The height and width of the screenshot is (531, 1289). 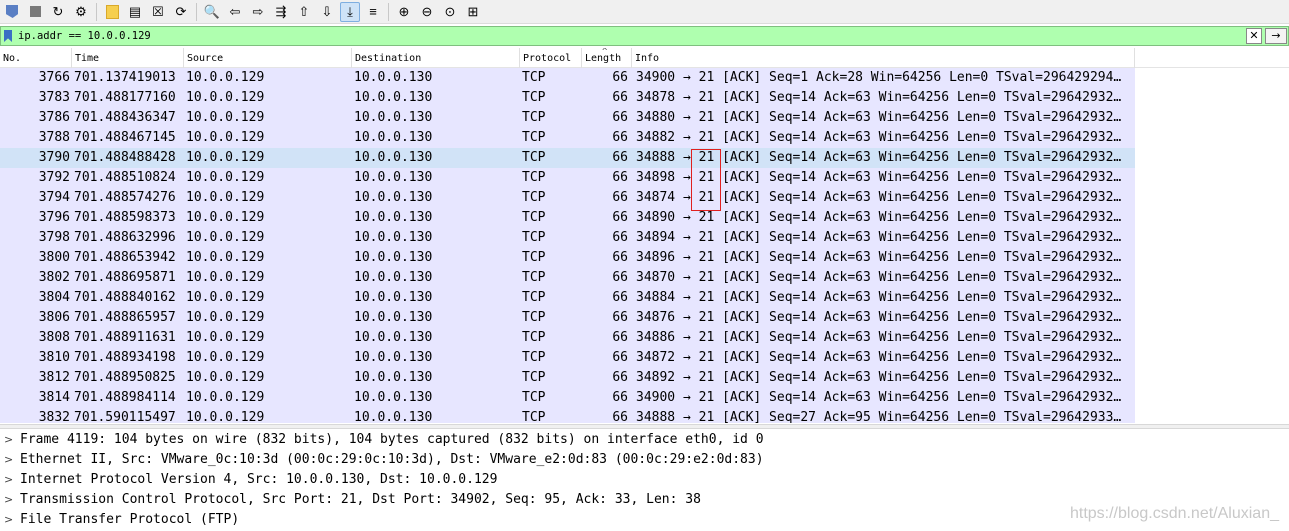 What do you see at coordinates (644, 426) in the screenshot?
I see `pane-splitter` at bounding box center [644, 426].